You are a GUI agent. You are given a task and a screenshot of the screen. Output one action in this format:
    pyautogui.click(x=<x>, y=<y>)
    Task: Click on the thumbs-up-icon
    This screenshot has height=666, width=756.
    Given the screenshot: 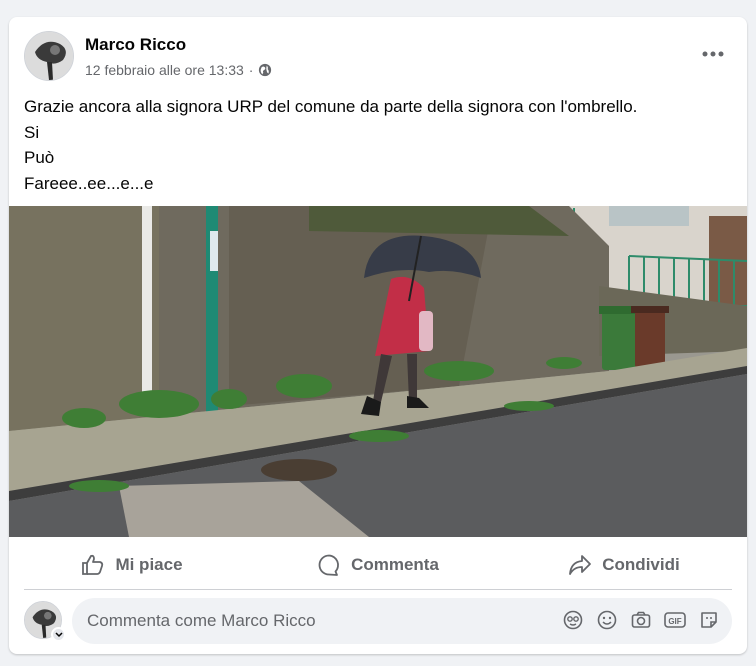 What is the action you would take?
    pyautogui.click(x=93, y=564)
    